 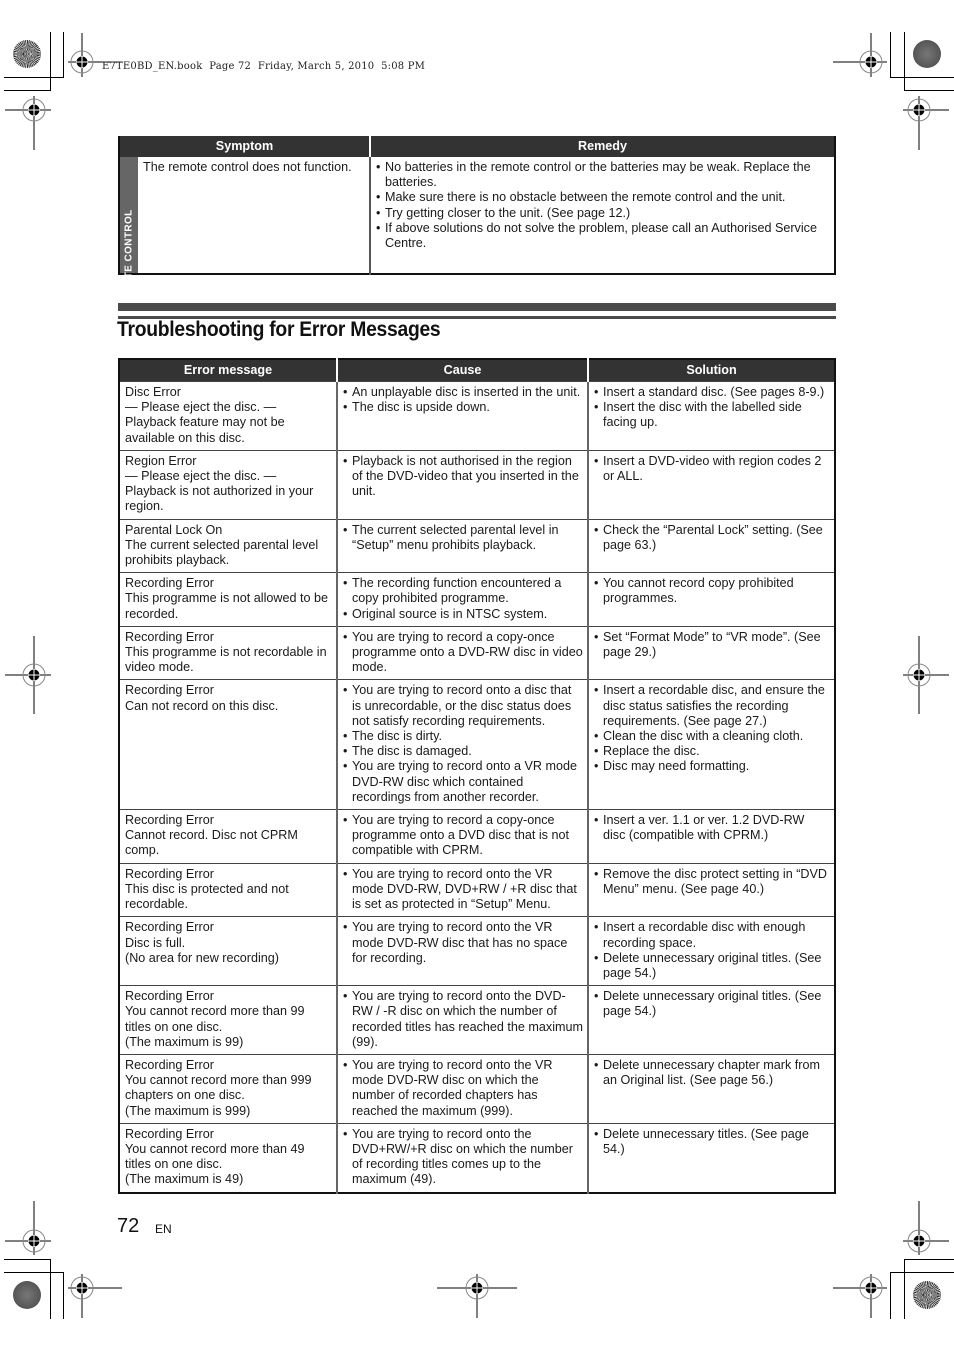 I want to click on error-detail: Cannot record. Disc not CPRM comp., so click(x=211, y=843).